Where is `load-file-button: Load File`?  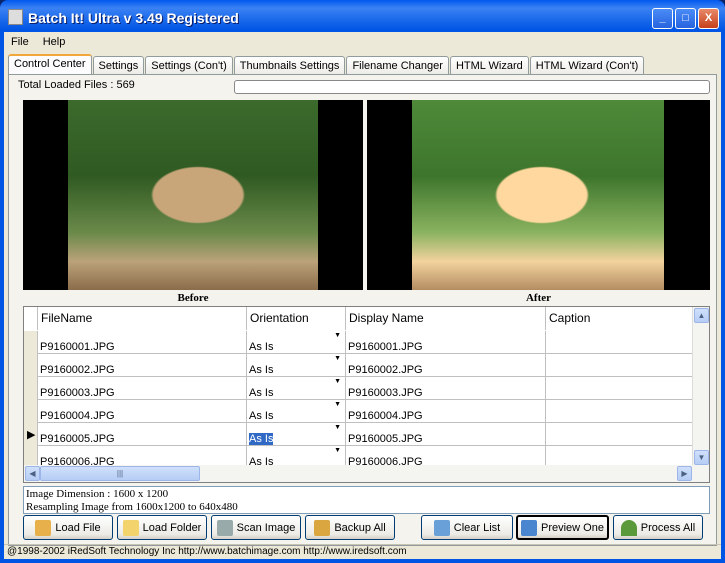 load-file-button: Load File is located at coordinates (68, 527).